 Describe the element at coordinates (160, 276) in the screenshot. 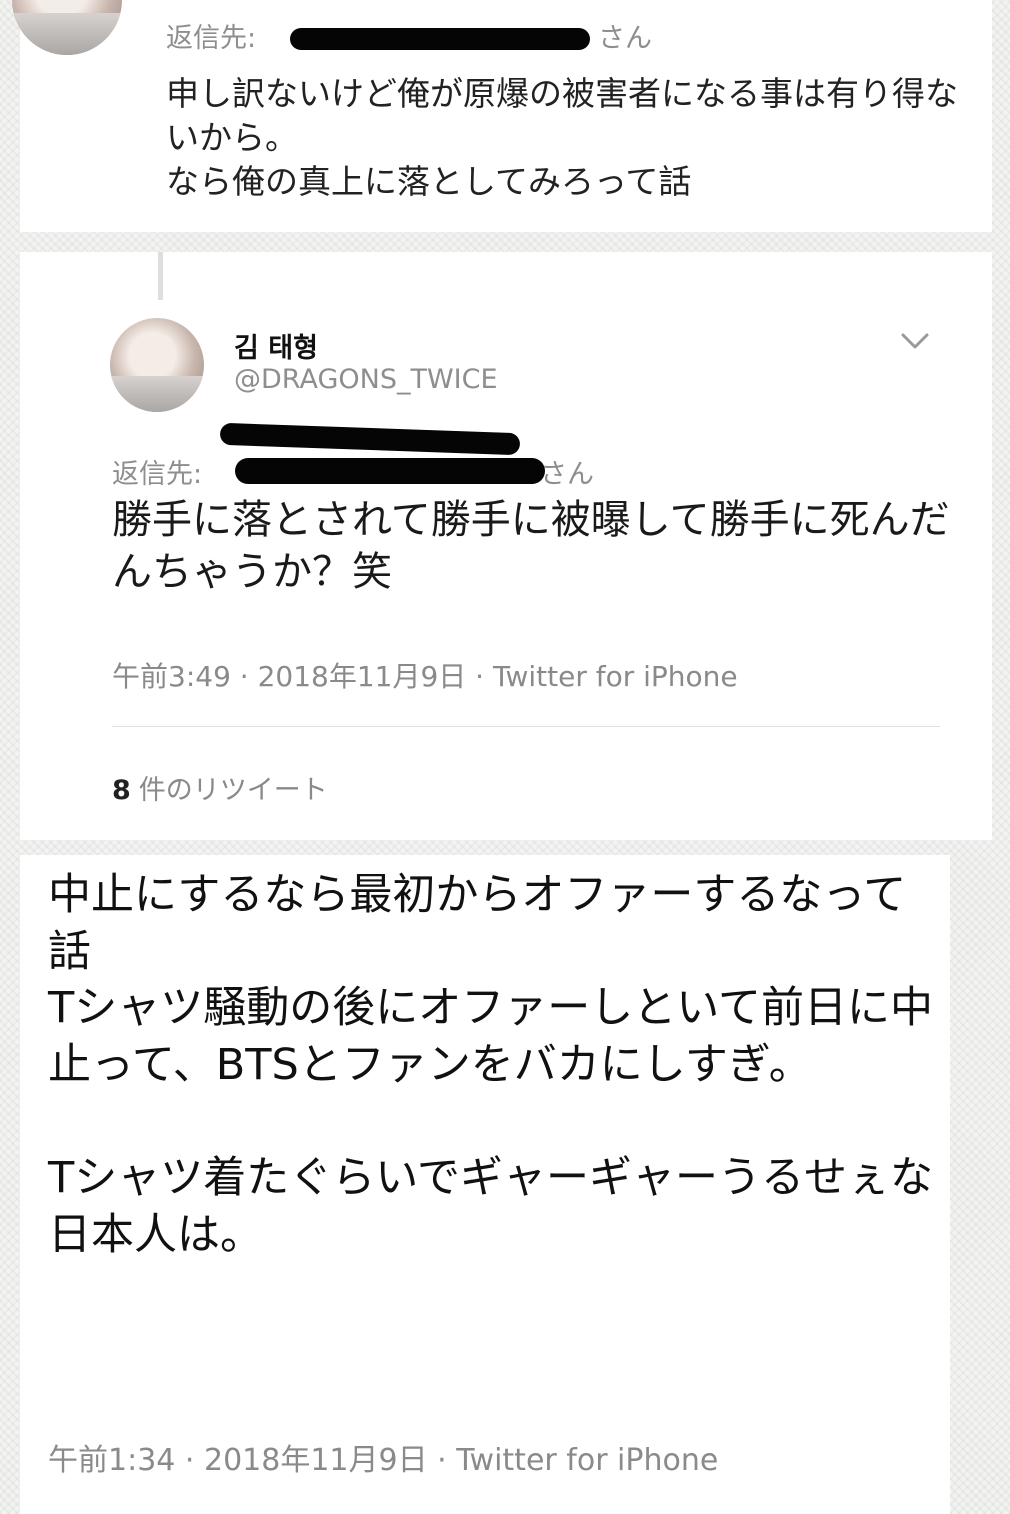

I see `thread-connector` at that location.